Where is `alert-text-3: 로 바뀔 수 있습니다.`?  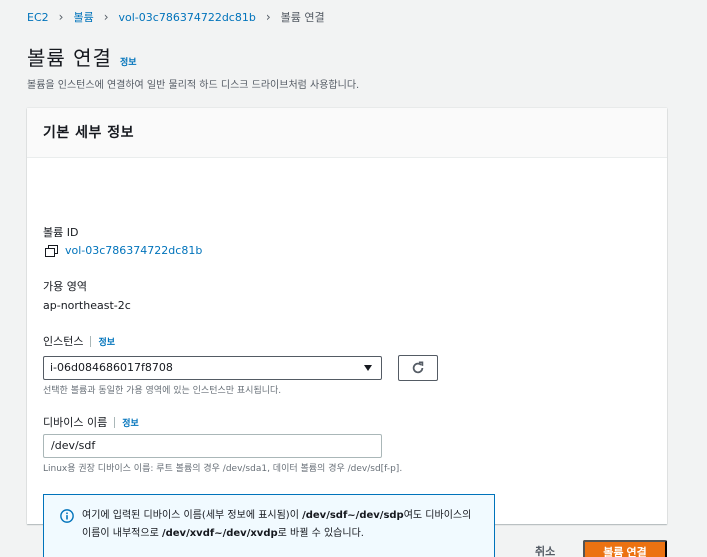 alert-text-3: 로 바뀔 수 있습니다. is located at coordinates (320, 533).